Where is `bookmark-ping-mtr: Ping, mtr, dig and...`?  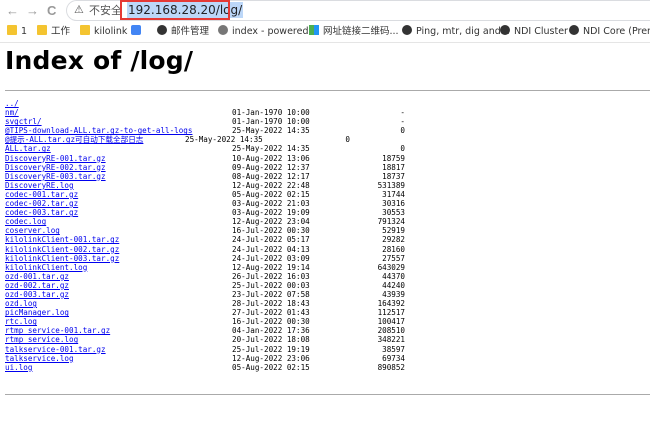
bookmark-ping-mtr: Ping, mtr, dig and... is located at coordinates (456, 32).